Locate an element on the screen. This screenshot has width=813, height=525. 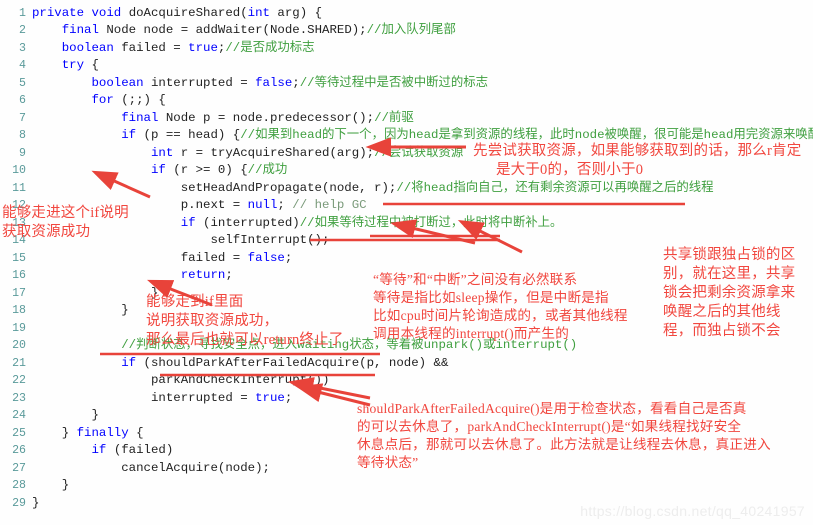
code-token: //将head指向自己，还有剩余资源可以再唤醒之后的线程 is located at coordinates (555, 187).